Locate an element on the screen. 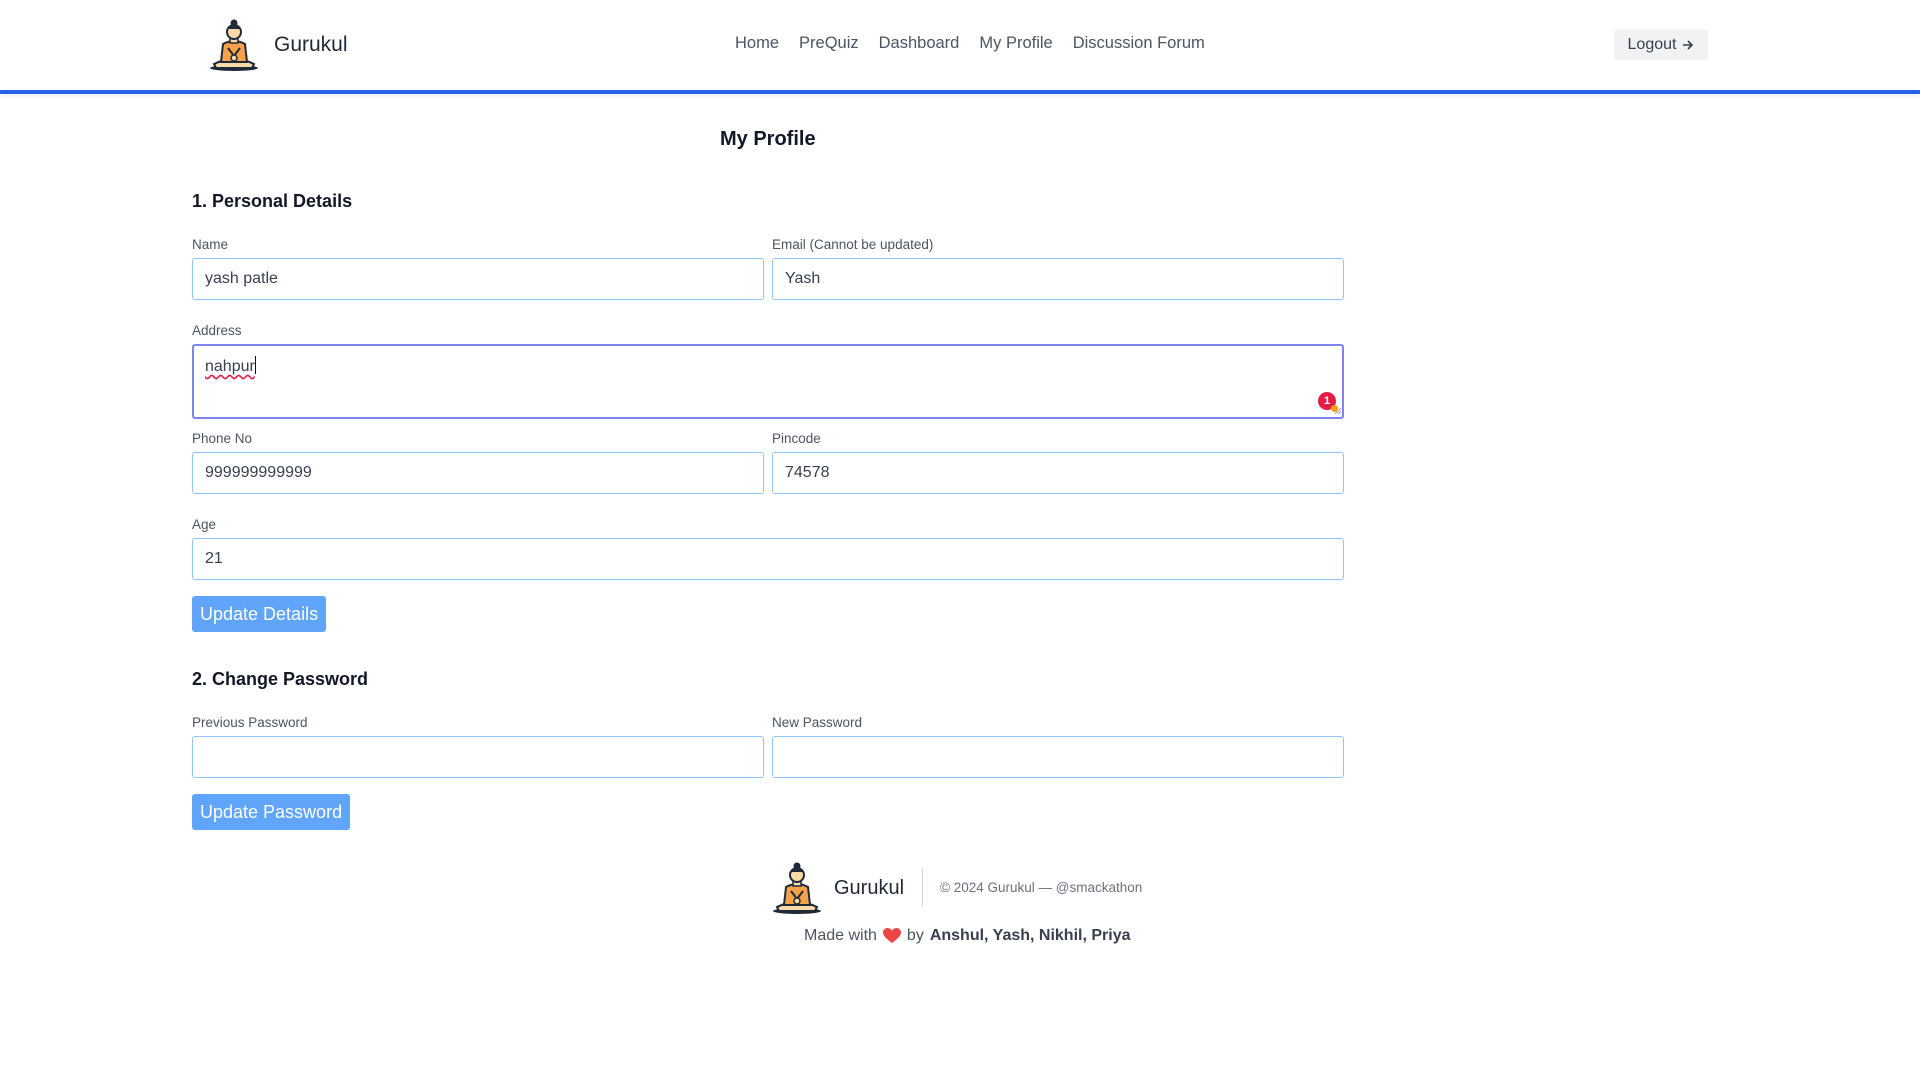  email-label: Email (Cannot be updated) is located at coordinates (853, 244).